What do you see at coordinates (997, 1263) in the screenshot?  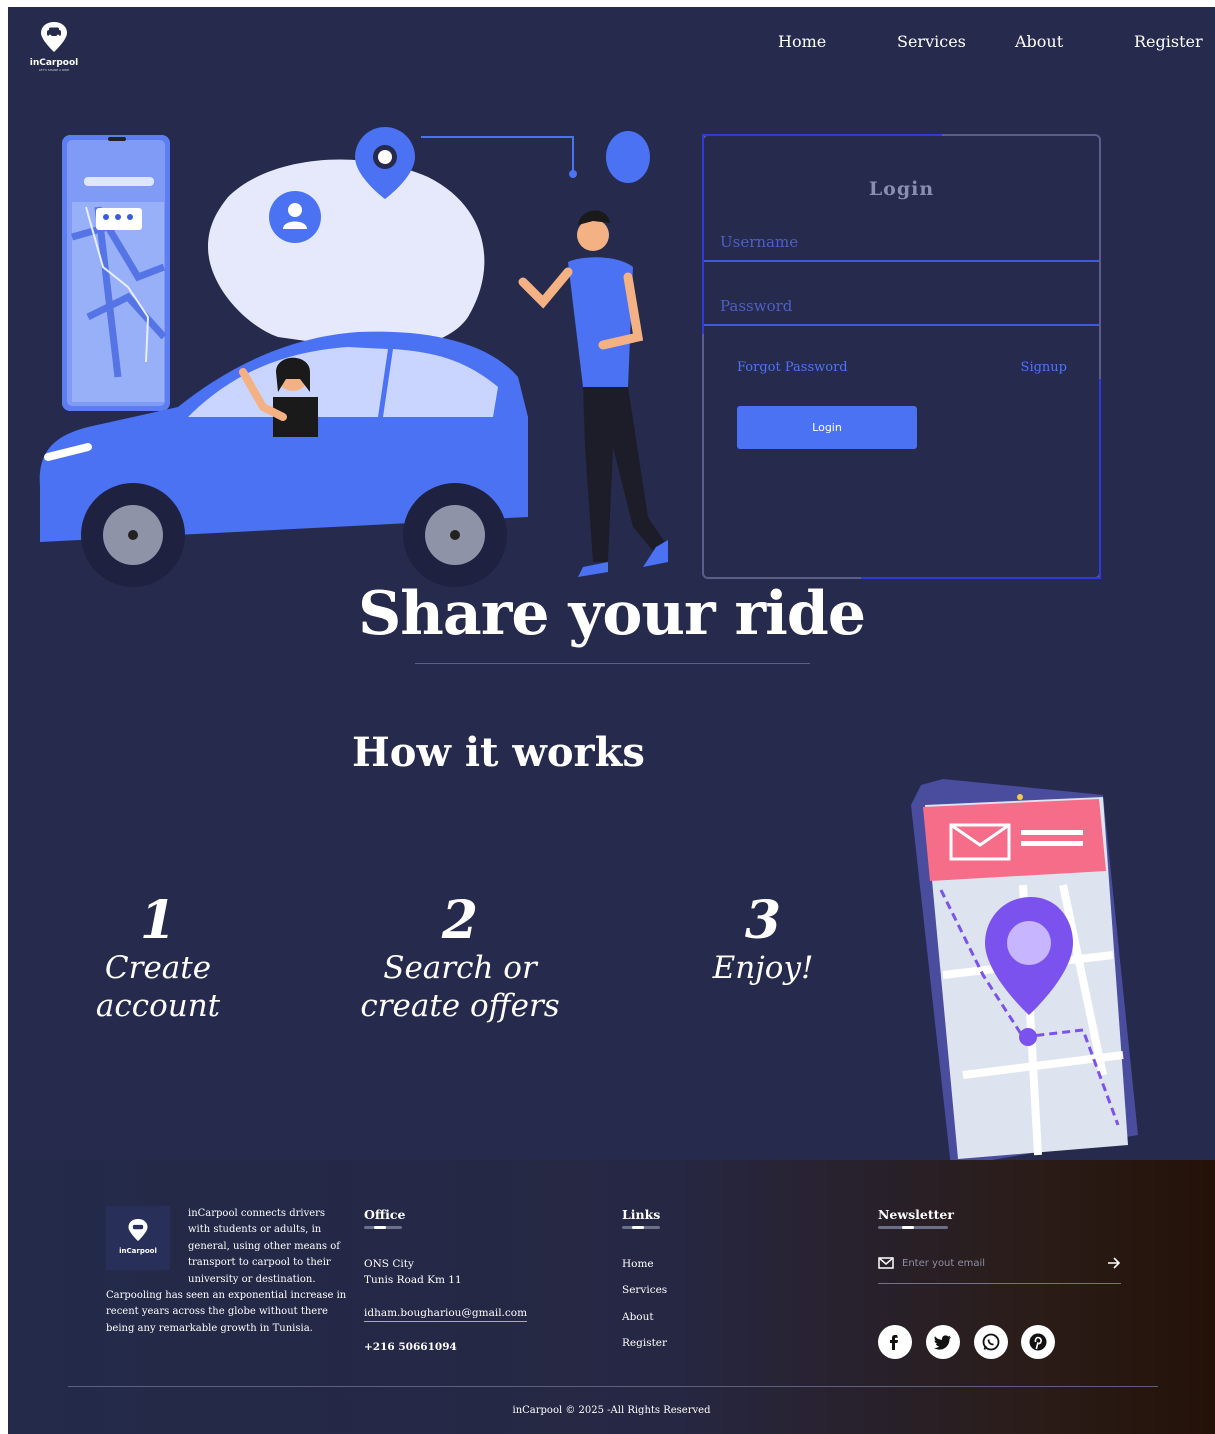 I see `newsletter-email-input` at bounding box center [997, 1263].